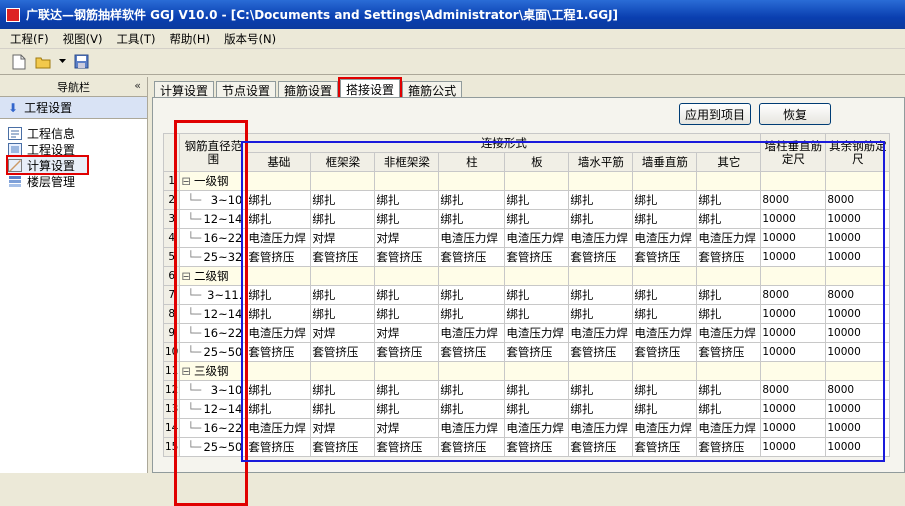 This screenshot has width=905, height=506. I want to click on diameter-range-cell: └─ 25~50, so click(213, 352).